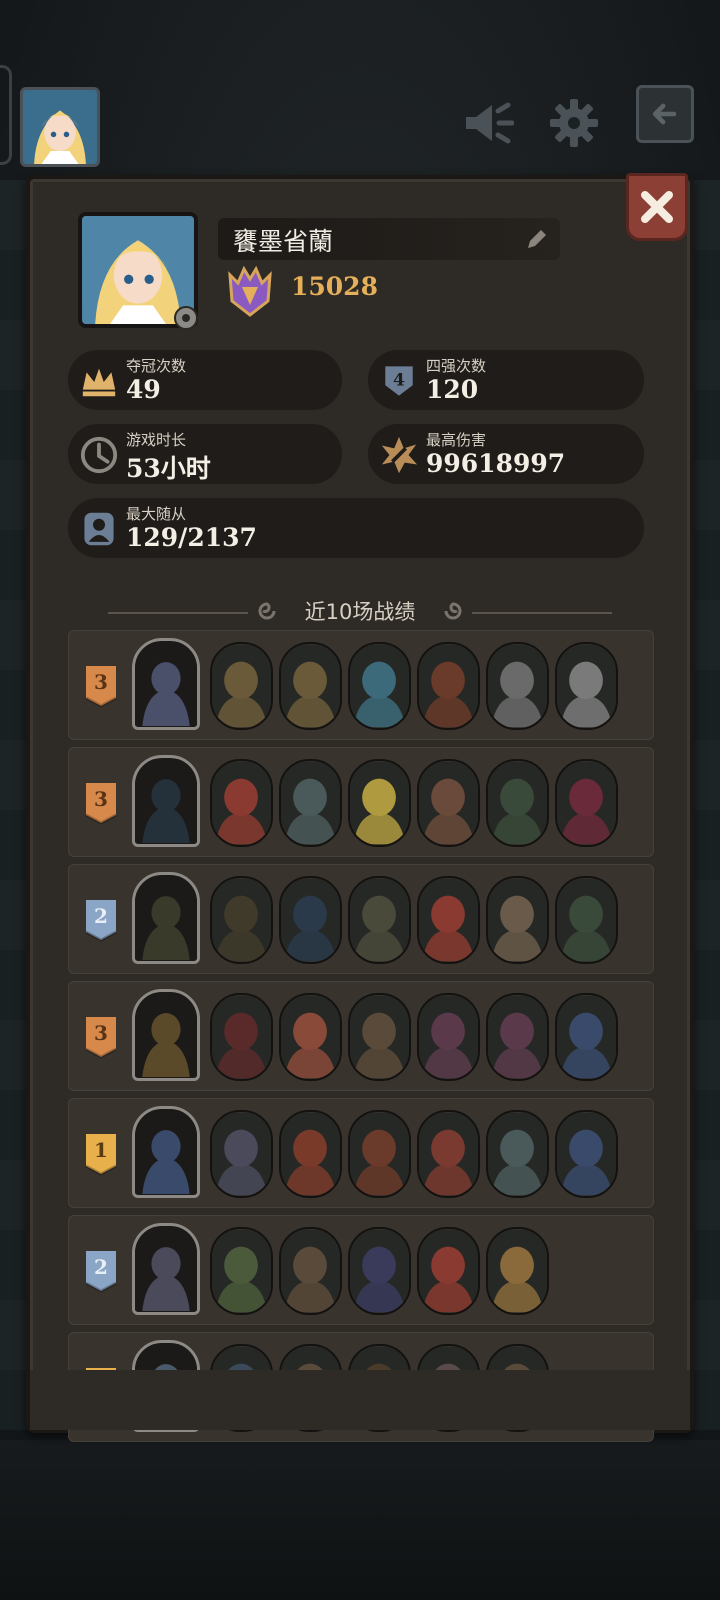  I want to click on stat-label: 夺冠次数, so click(156, 366).